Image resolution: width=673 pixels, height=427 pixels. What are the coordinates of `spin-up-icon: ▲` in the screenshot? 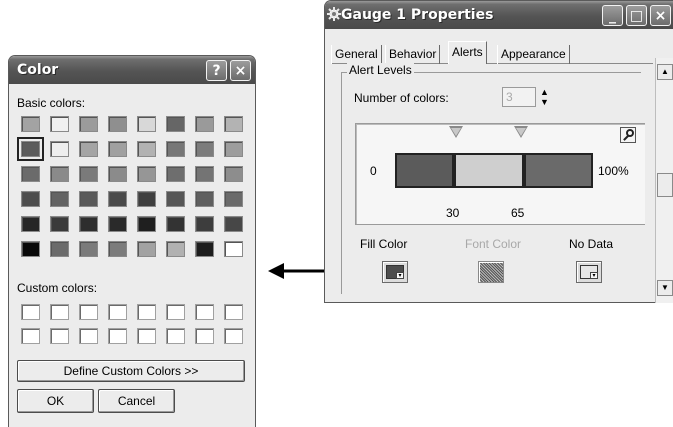 It's located at (544, 92).